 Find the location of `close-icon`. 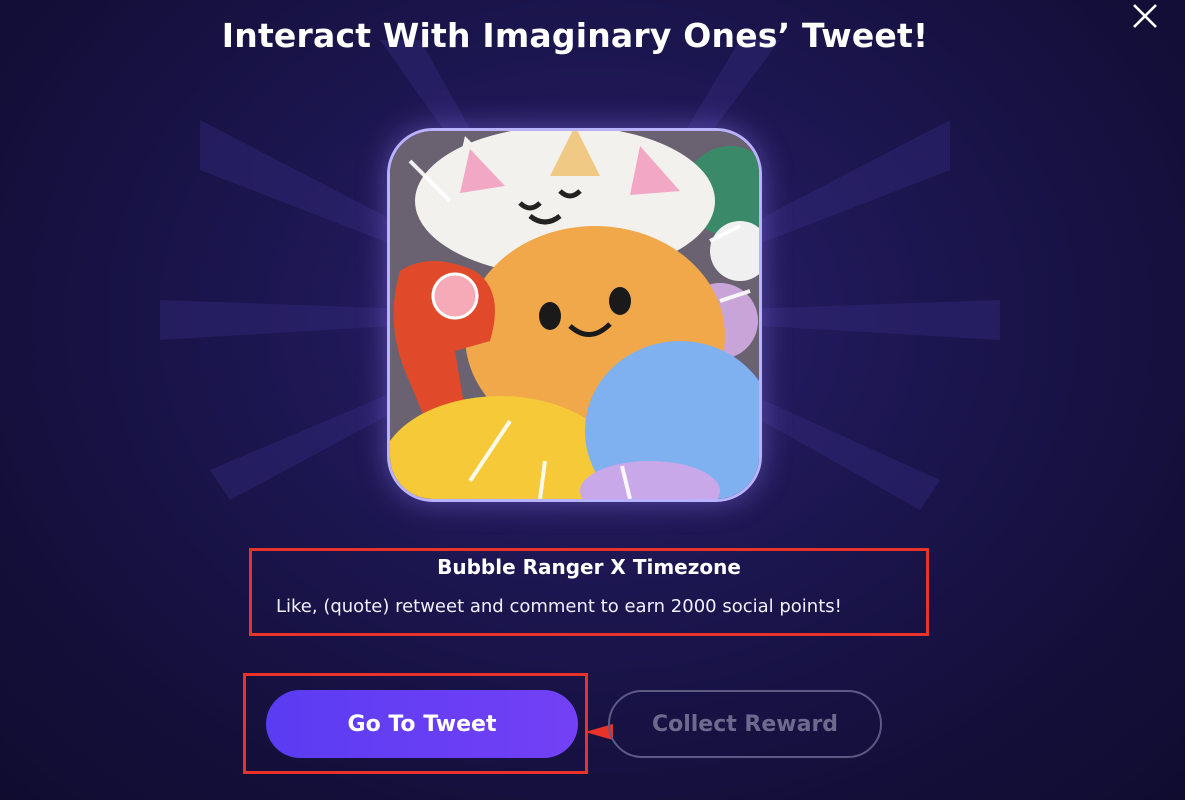

close-icon is located at coordinates (1144, 17).